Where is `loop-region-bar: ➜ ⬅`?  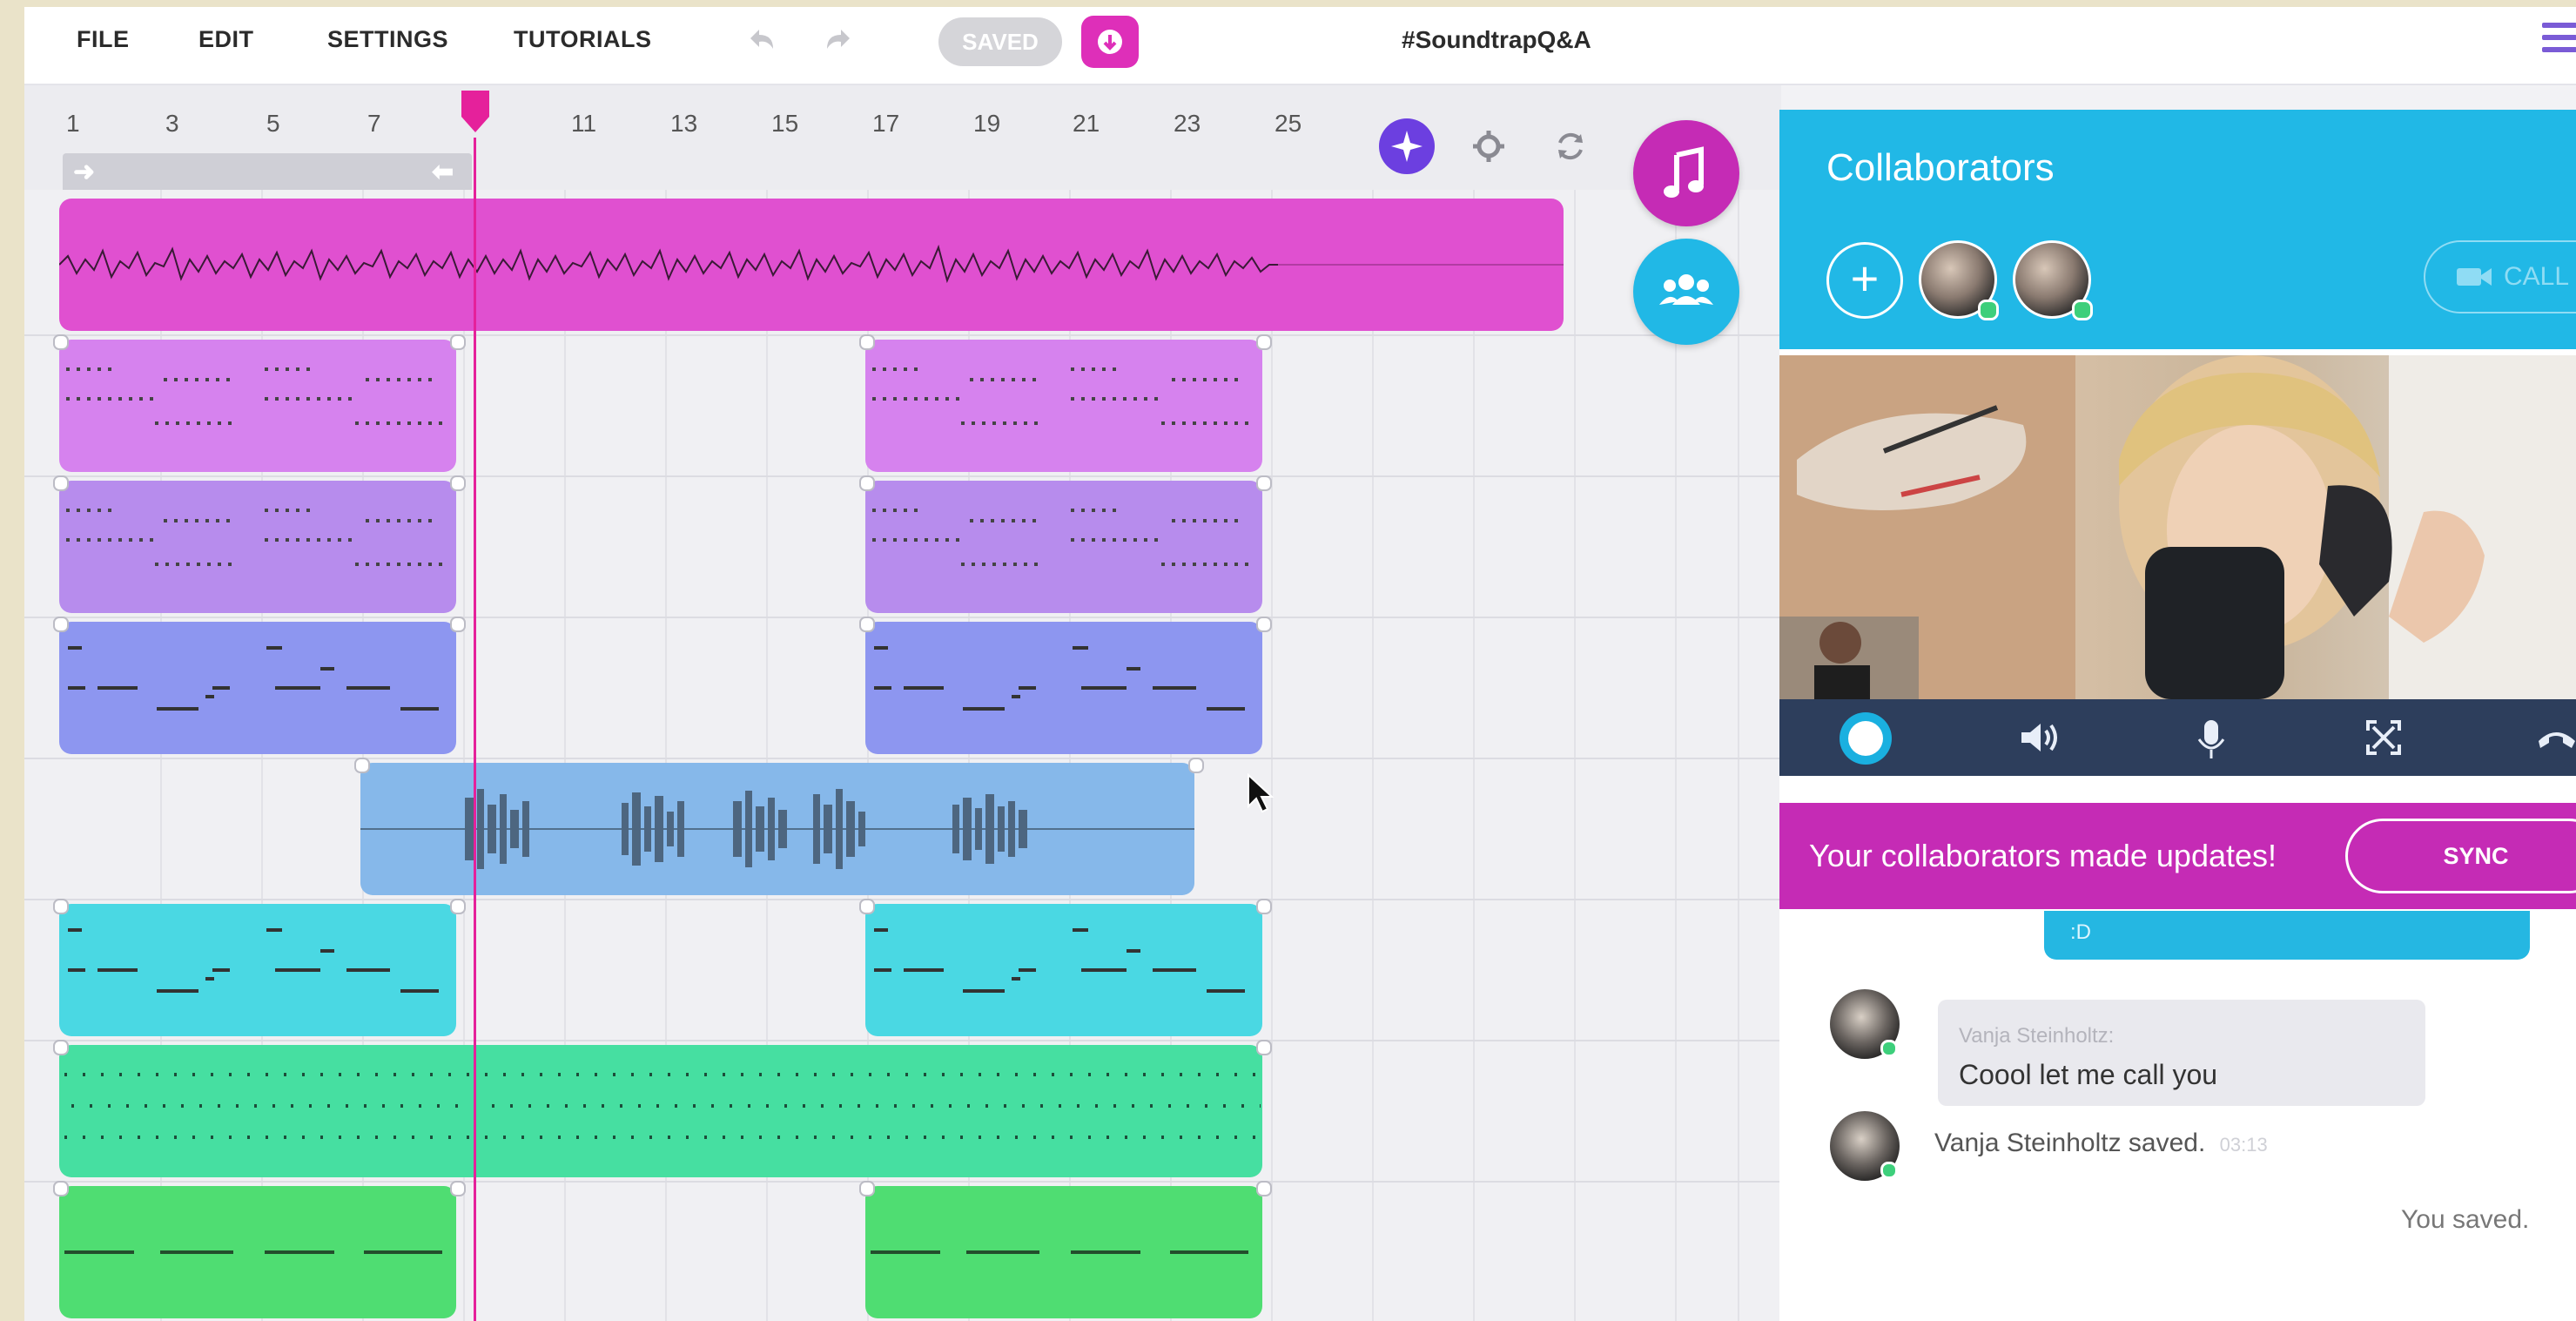
loop-region-bar: ➜ ⬅ is located at coordinates (267, 173).